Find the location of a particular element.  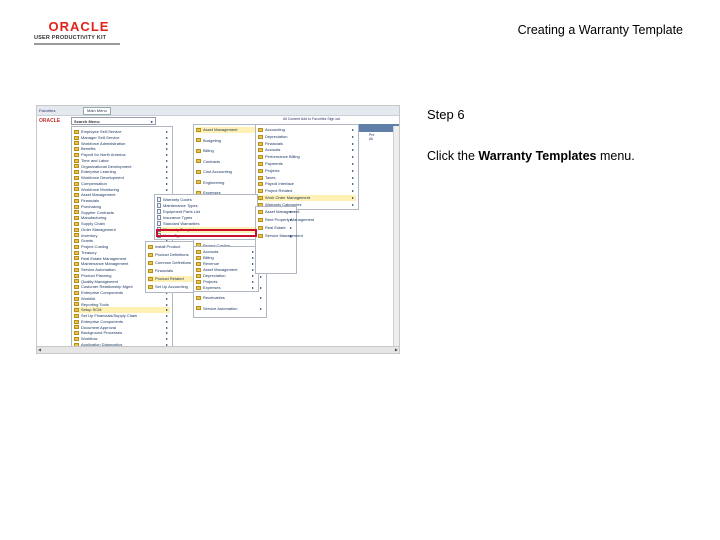

app-brand: ORACLE is located at coordinates (50, 121).